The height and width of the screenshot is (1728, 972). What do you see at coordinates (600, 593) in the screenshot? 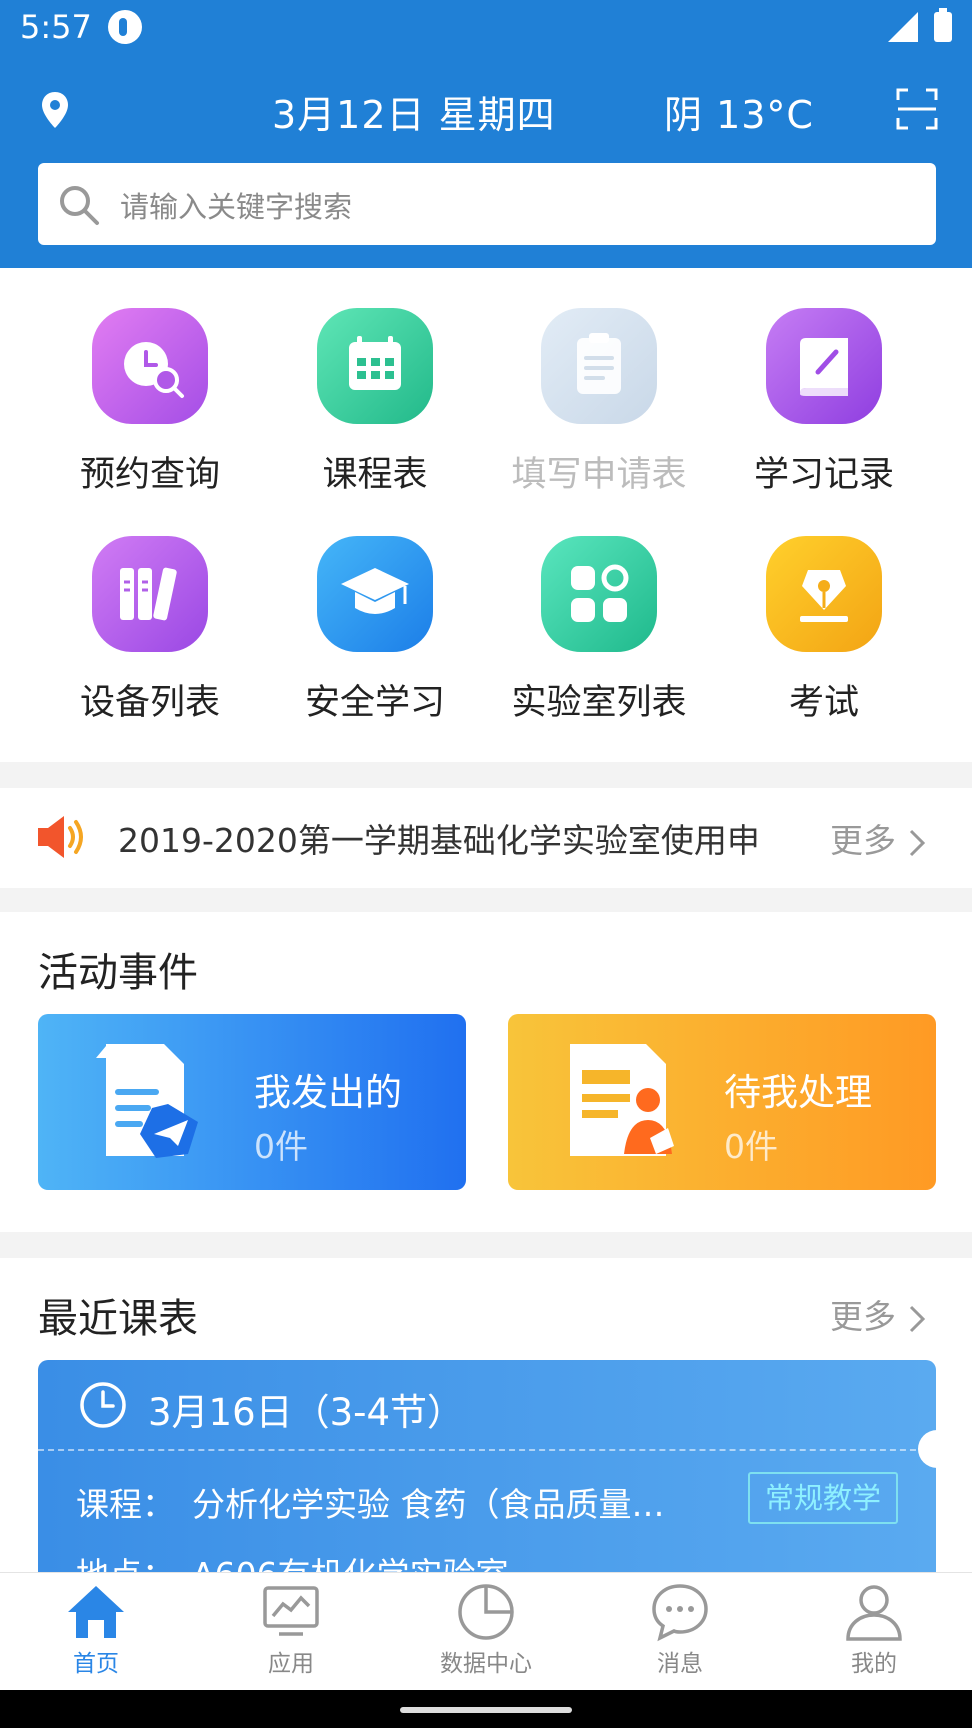
I see `apps-grid-icon` at bounding box center [600, 593].